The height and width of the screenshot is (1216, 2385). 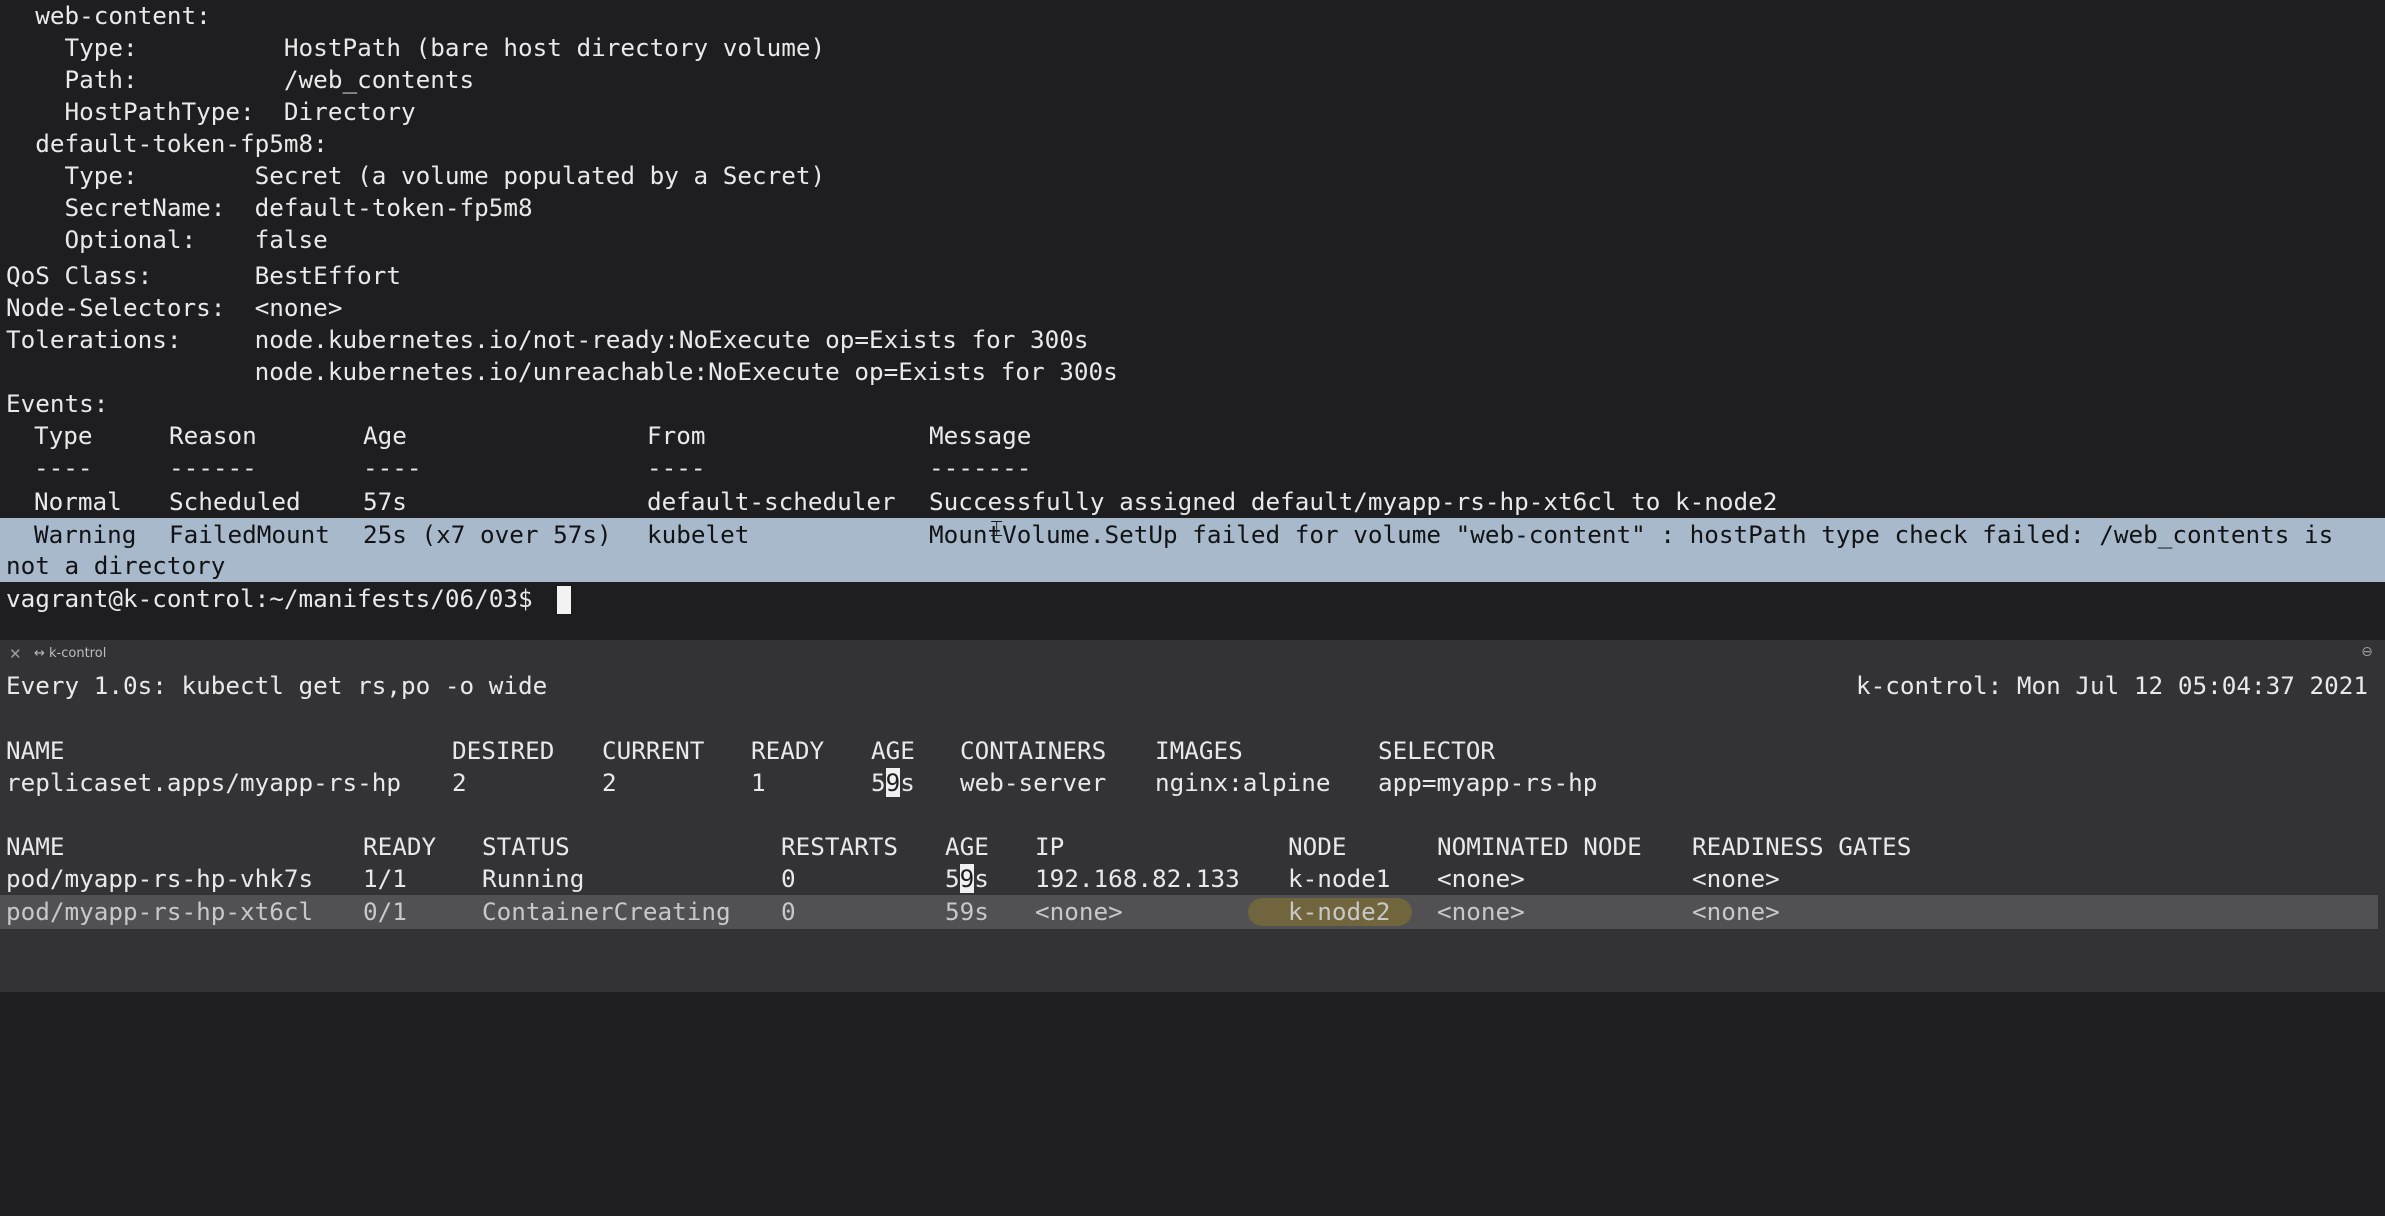 I want to click on pane-tab-bar: ✕ ↔ k-control ⊖, so click(x=1192, y=655).